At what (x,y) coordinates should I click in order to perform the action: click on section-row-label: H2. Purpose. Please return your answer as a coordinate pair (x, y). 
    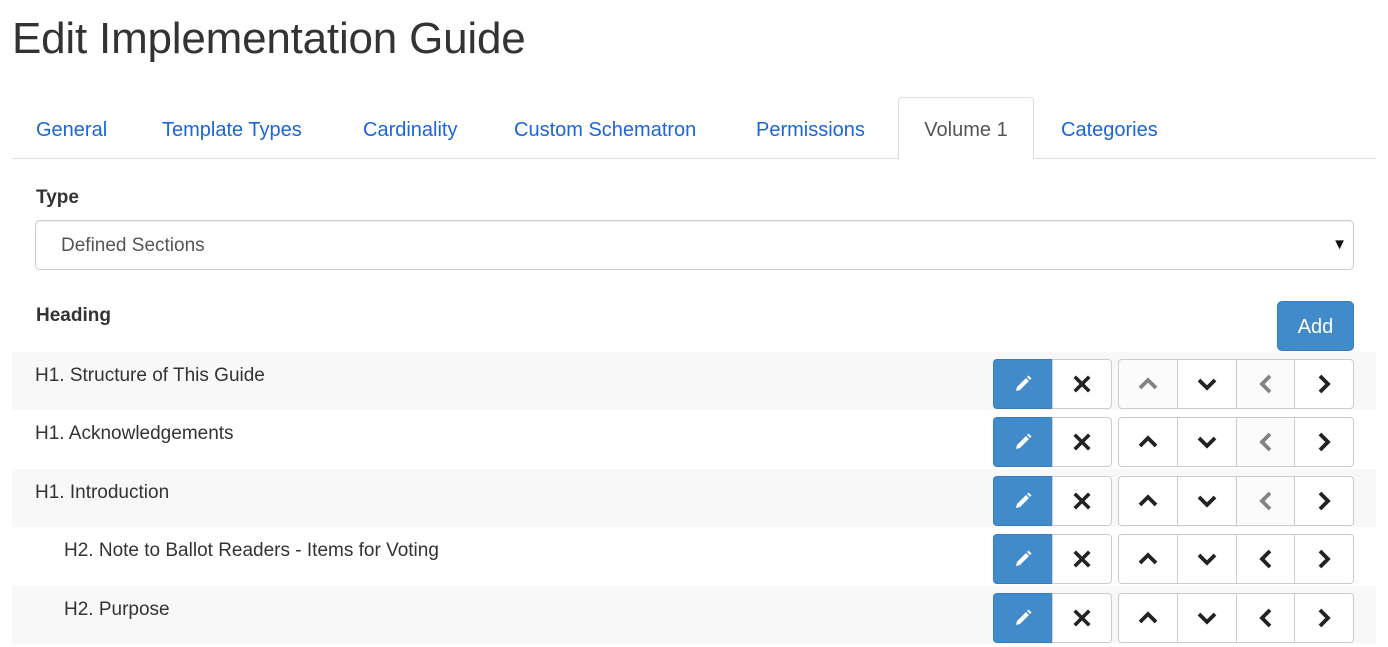
    Looking at the image, I should click on (117, 609).